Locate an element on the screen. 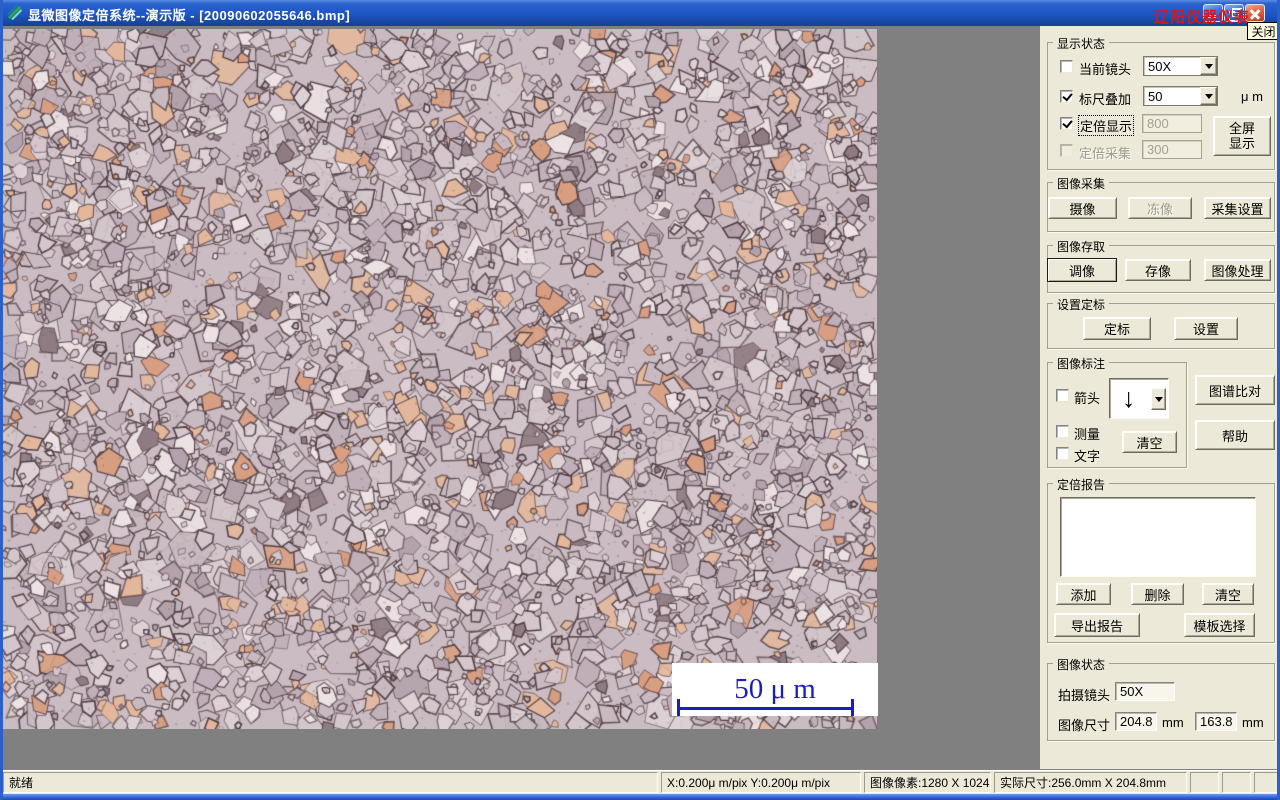 This screenshot has width=1280, height=800. statusbar-ready: 就绪 is located at coordinates (330, 782).